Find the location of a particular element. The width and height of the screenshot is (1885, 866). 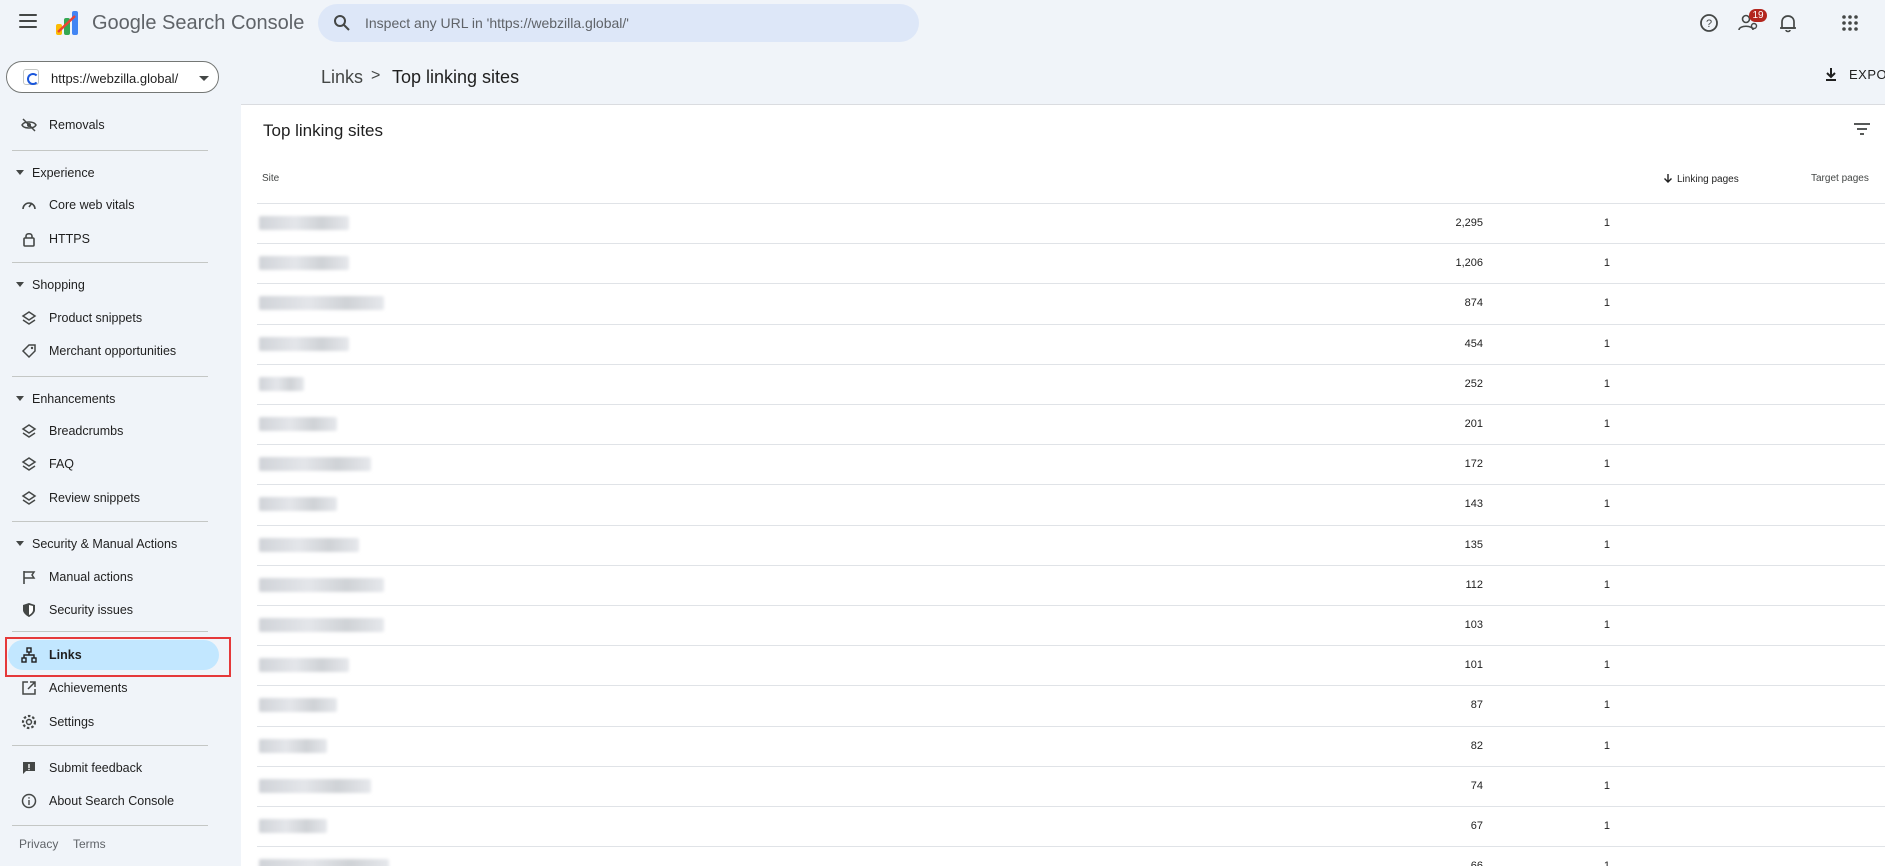

sidebar-item-label: Merchant opportunities is located at coordinates (113, 351).